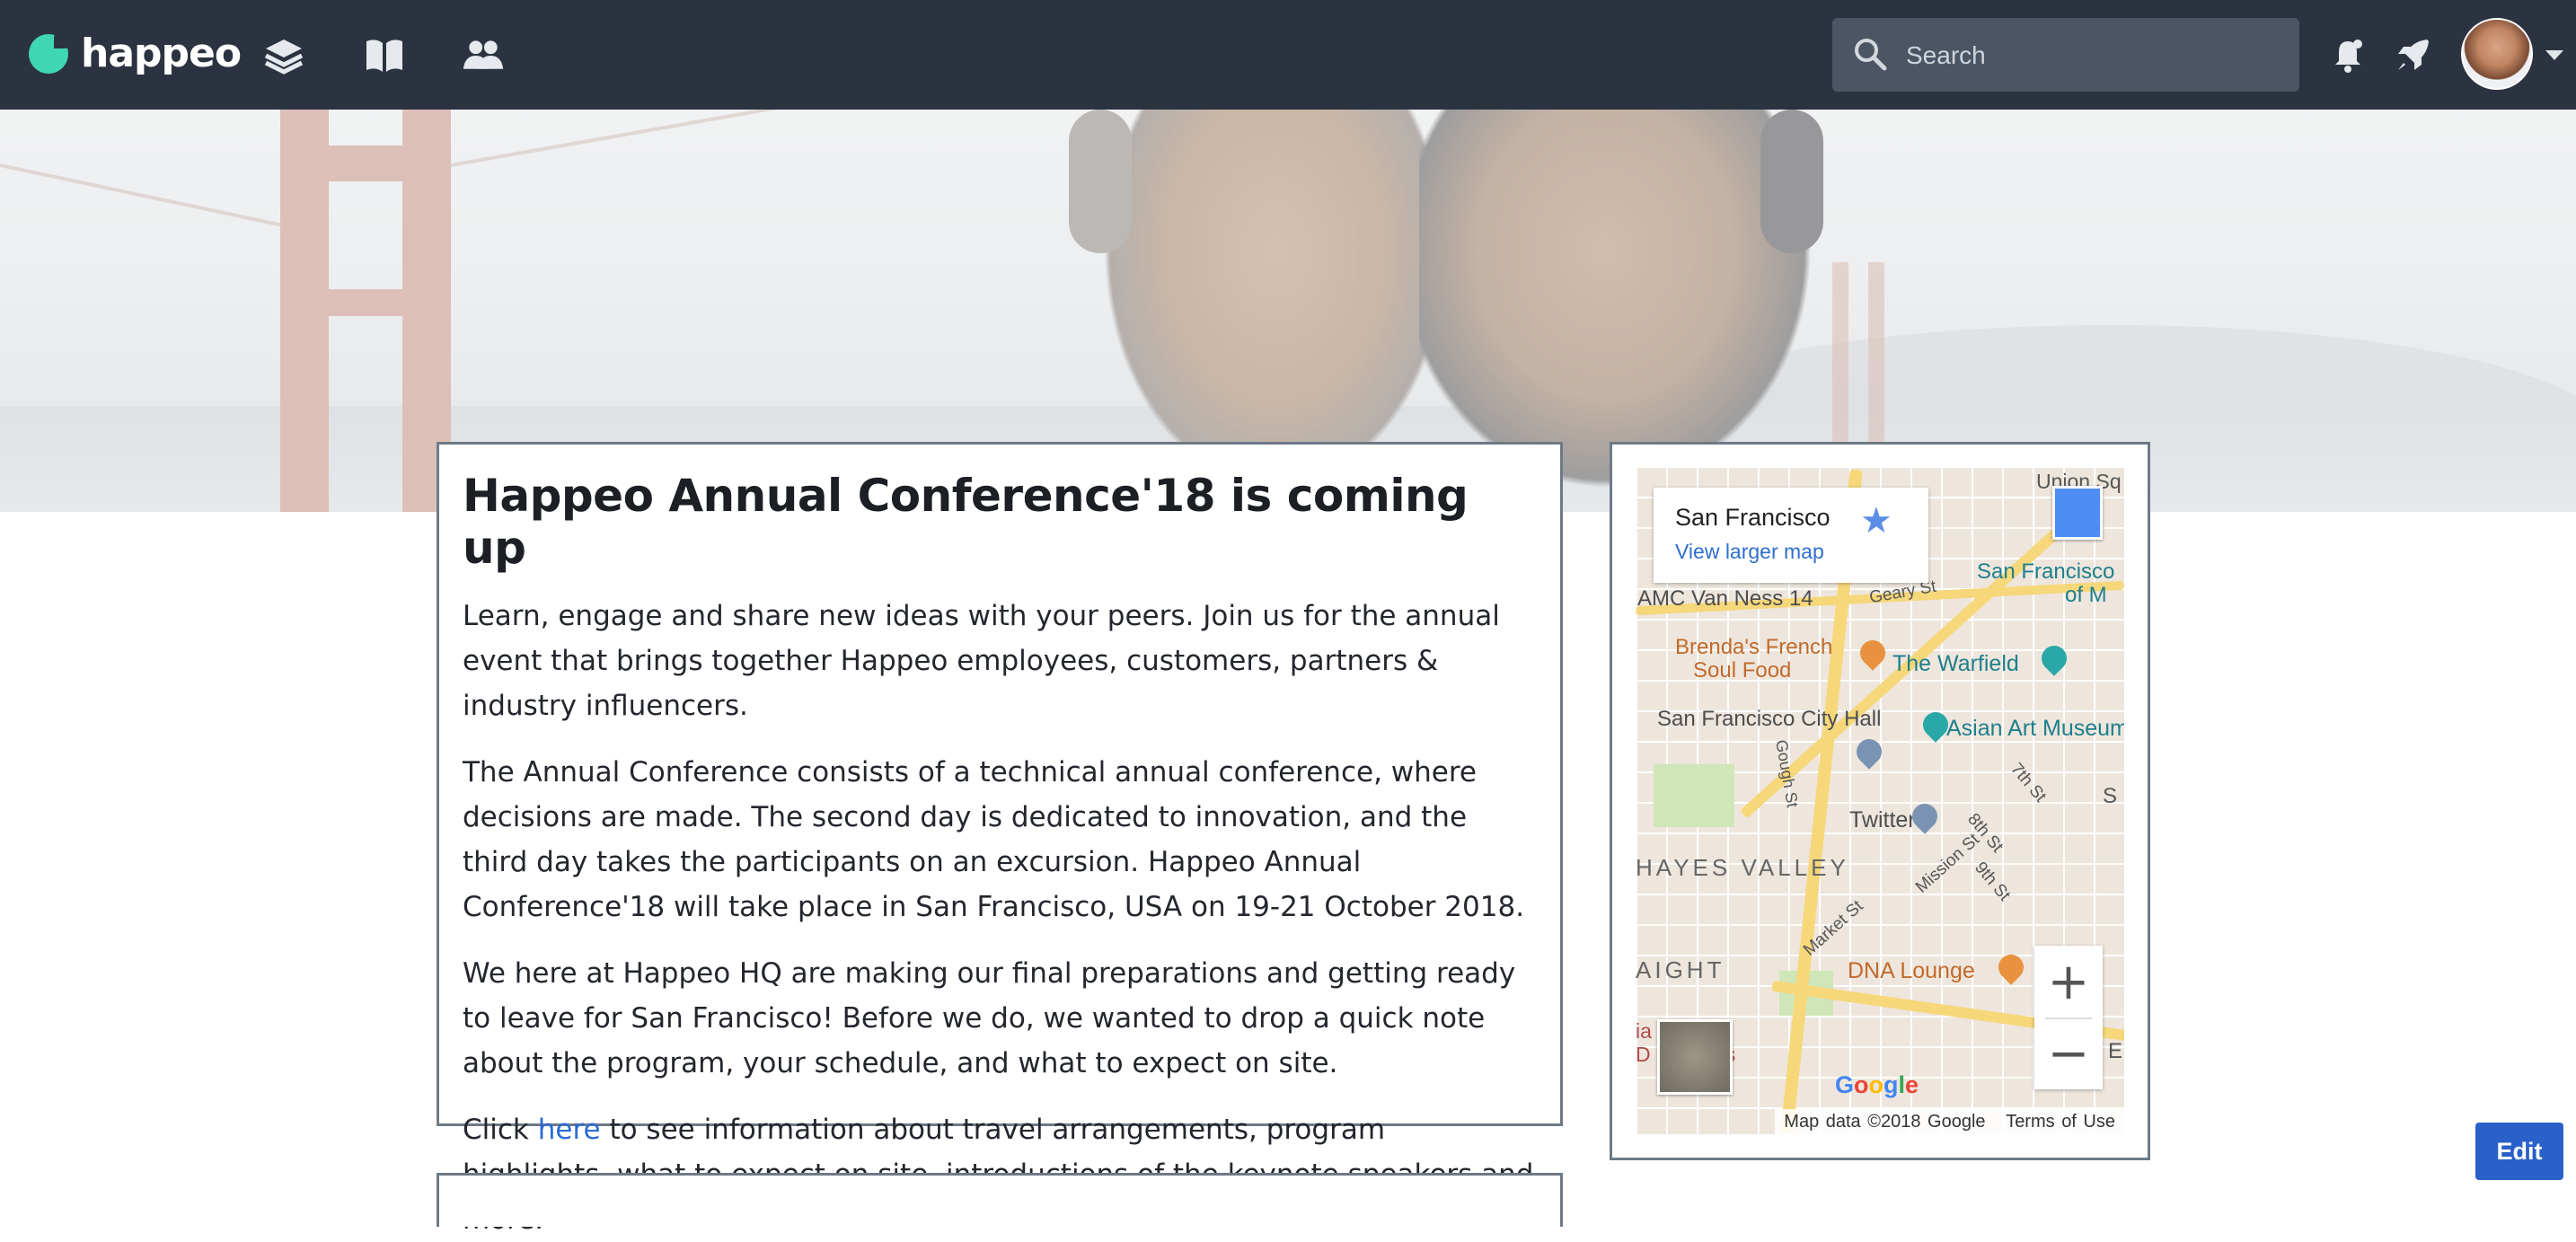 This screenshot has height=1242, width=2576. I want to click on zoom-in-button: +, so click(2068, 982).